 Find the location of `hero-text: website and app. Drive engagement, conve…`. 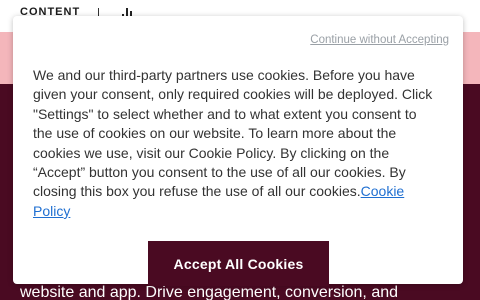

hero-text: website and app. Drive engagement, conve… is located at coordinates (209, 292).